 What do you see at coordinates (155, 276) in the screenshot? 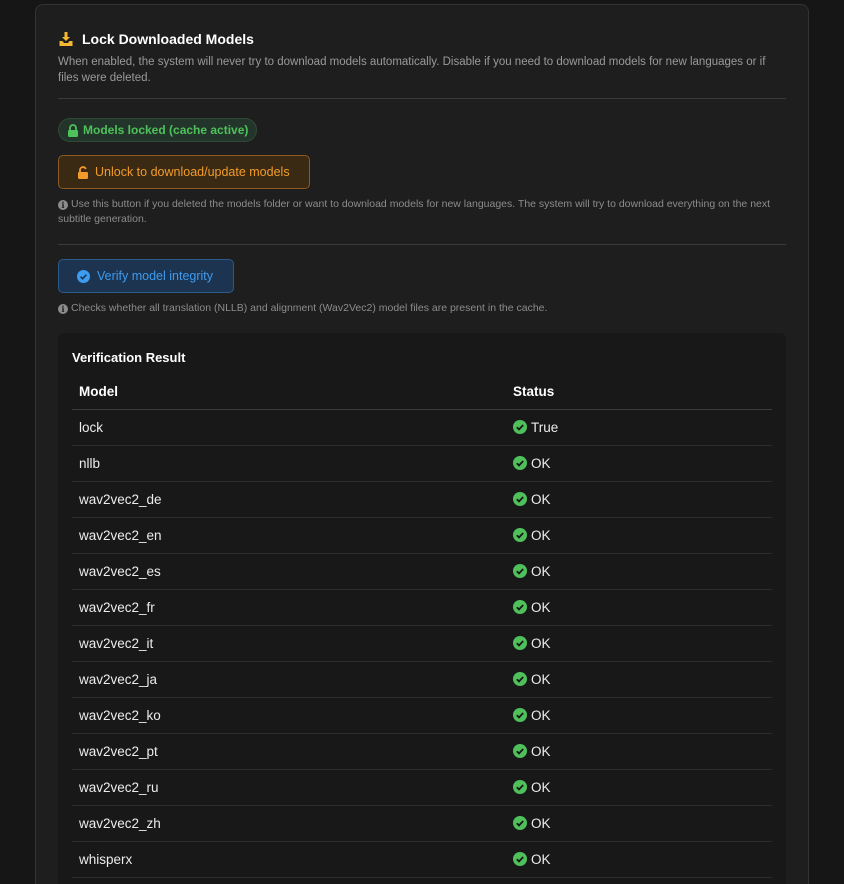
I see `verify-button-label: Verify model integrity` at bounding box center [155, 276].